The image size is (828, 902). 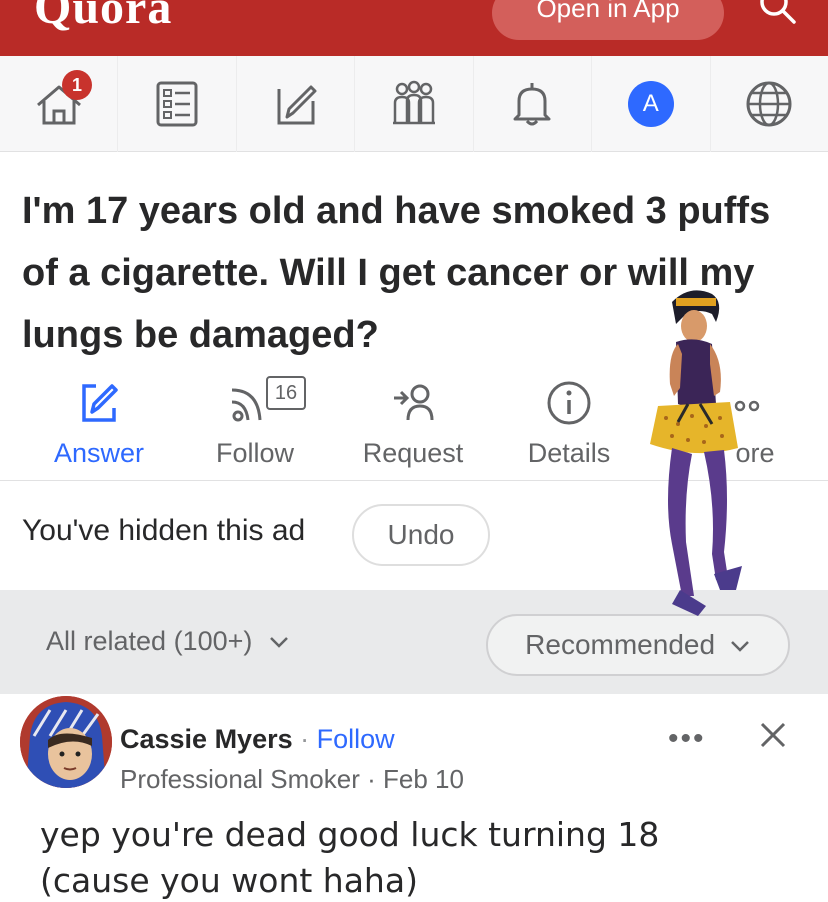 I want to click on answer-button: Answer, so click(x=99, y=422).